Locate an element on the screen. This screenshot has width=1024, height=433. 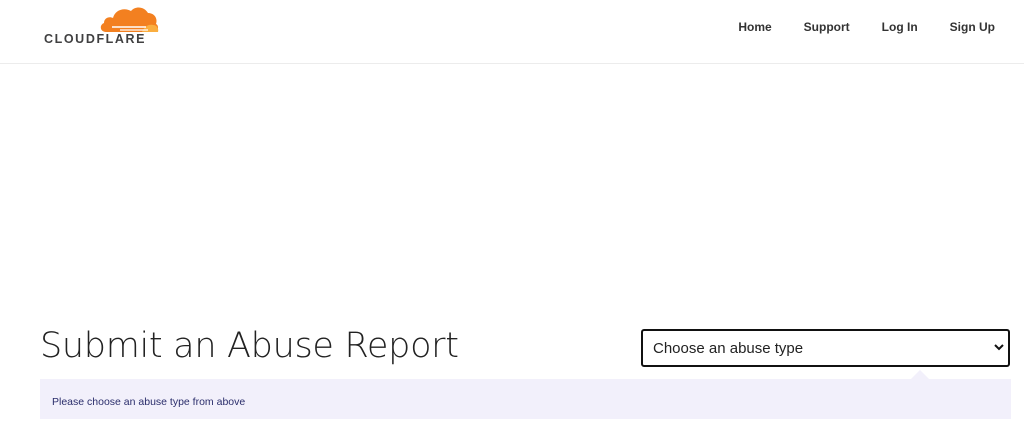
info-message-box: Please choose an abuse type from above is located at coordinates (525, 399).